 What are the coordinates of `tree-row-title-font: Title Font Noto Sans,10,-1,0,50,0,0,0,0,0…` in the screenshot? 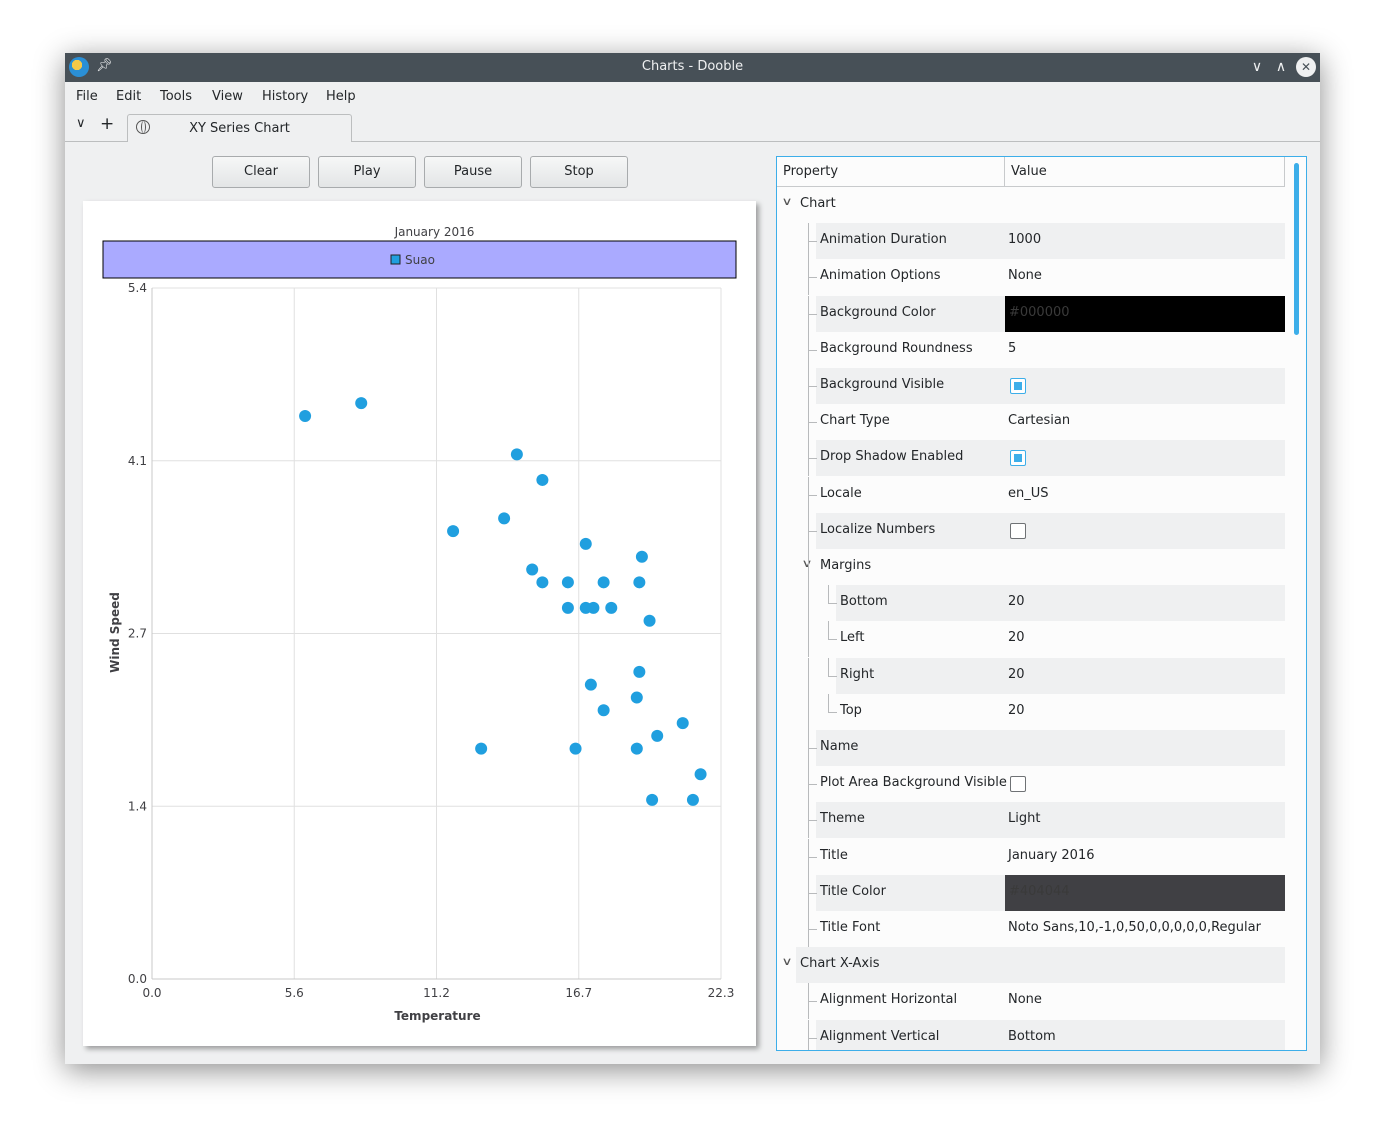 It's located at (1031, 929).